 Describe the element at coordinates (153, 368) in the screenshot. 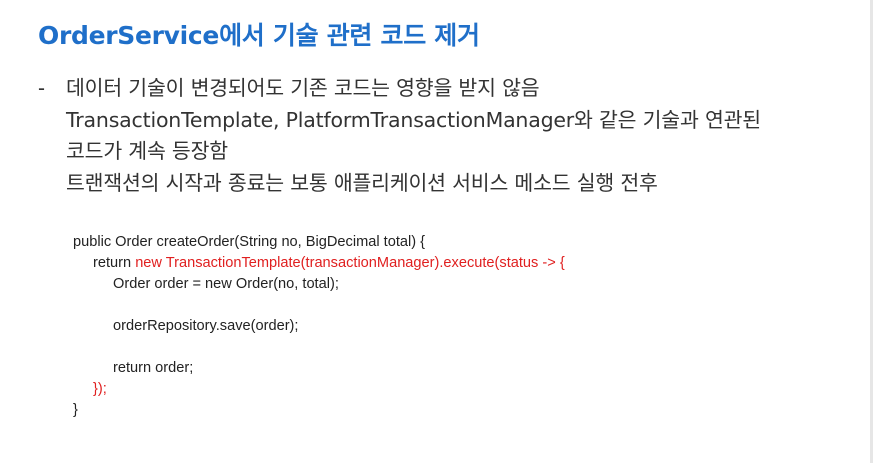

I see `code-line-return-order: return order;` at that location.